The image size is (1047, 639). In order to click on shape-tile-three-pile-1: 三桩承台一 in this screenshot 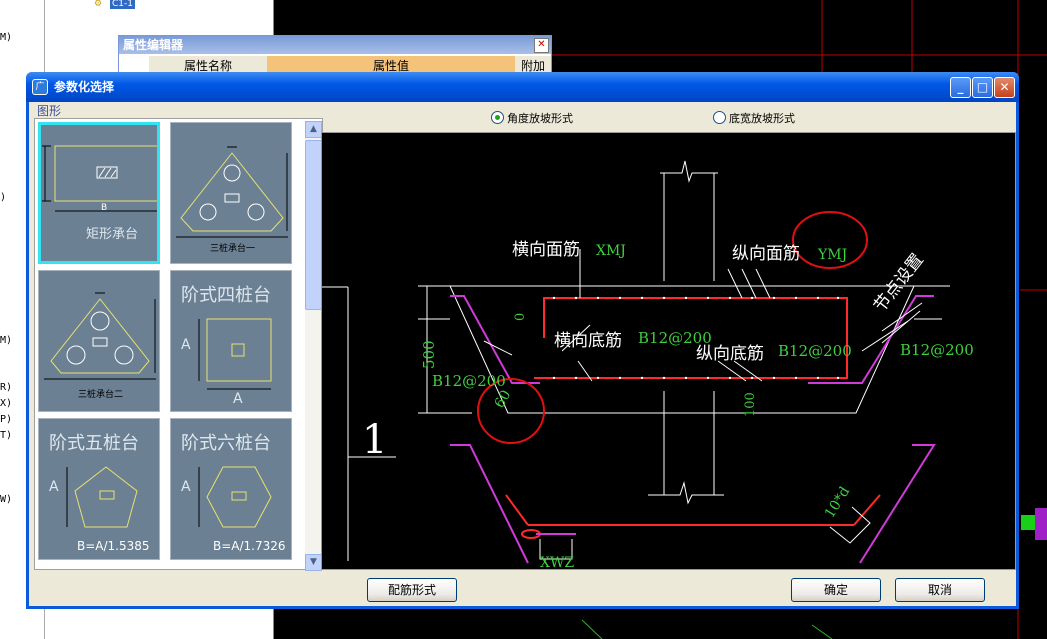, I will do `click(231, 193)`.